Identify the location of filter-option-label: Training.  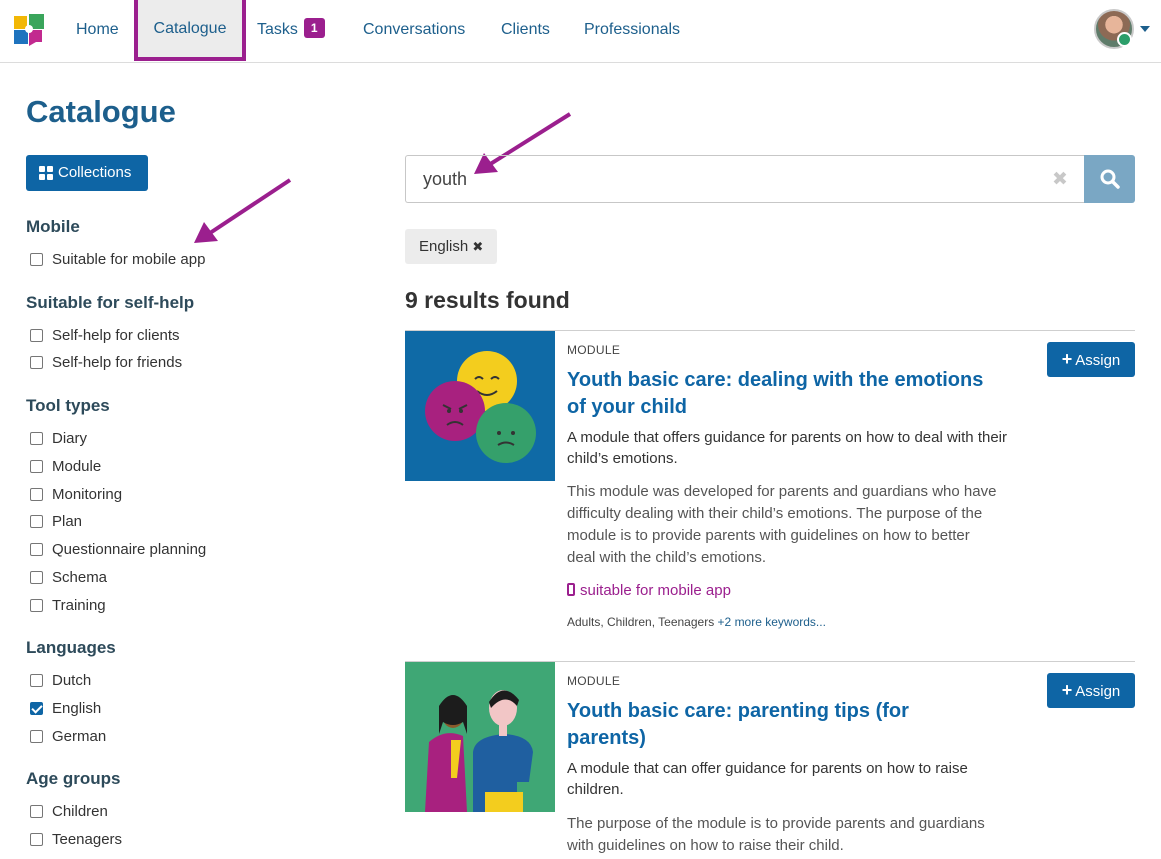
(79, 605).